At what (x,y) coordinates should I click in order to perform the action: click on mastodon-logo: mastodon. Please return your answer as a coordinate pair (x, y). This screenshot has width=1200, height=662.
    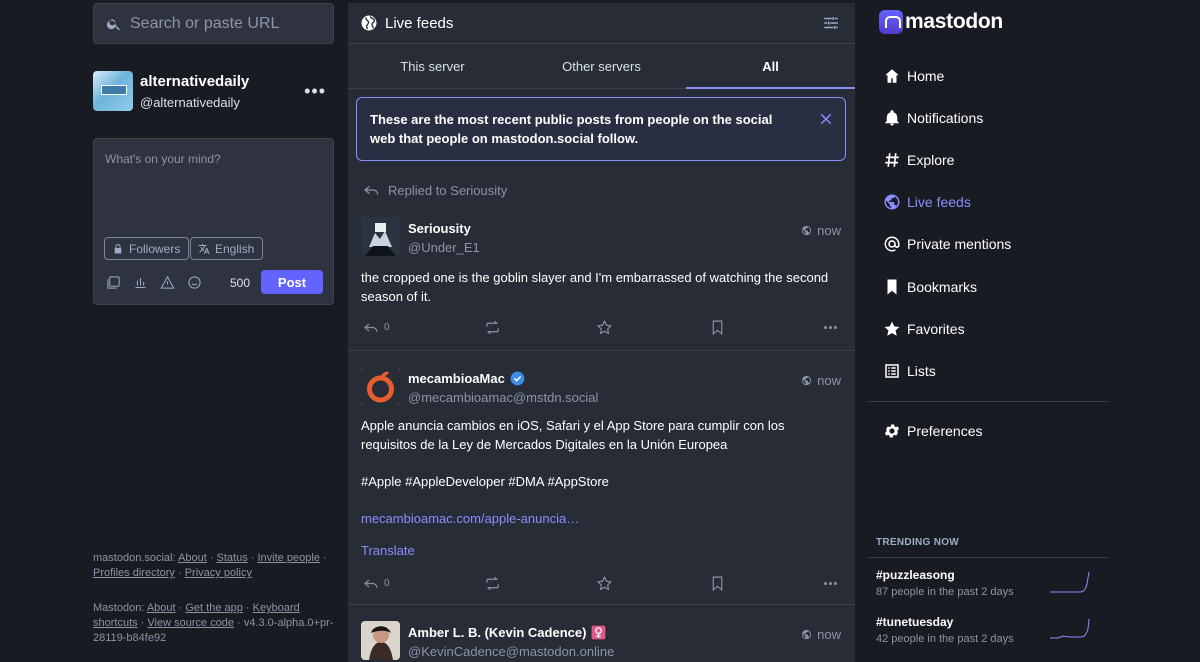
    Looking at the image, I should click on (941, 22).